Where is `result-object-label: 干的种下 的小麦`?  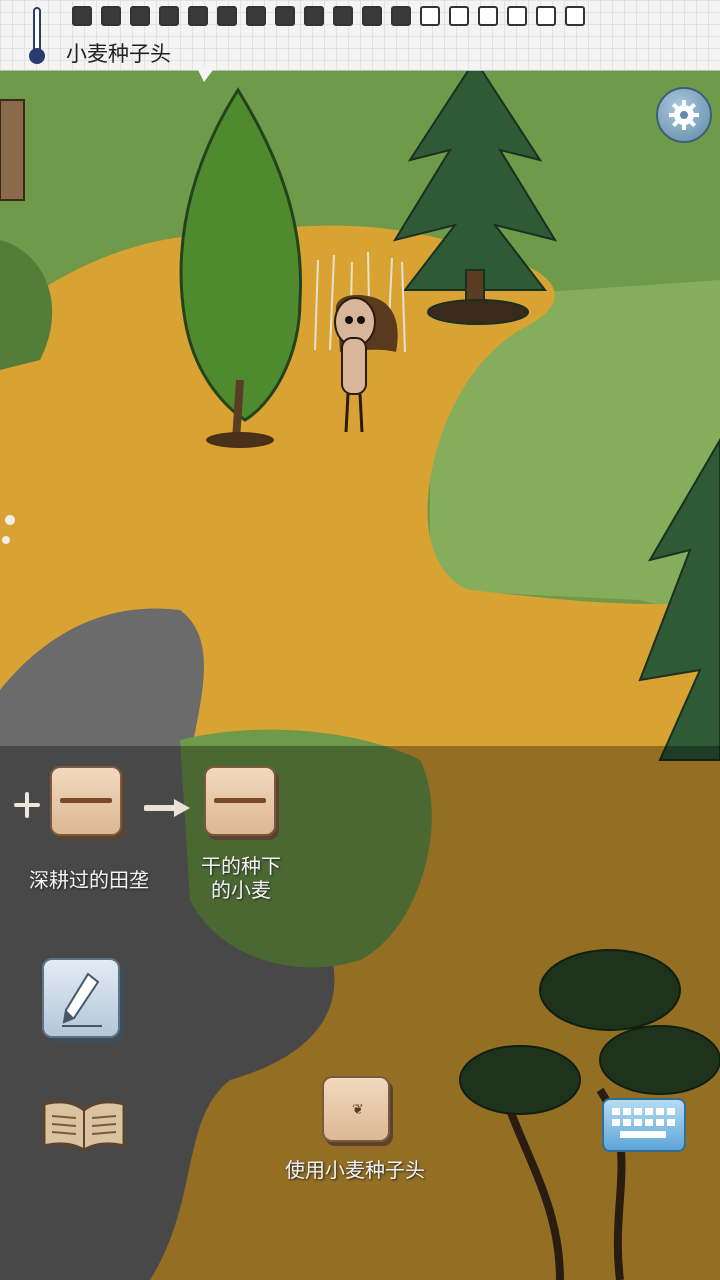
result-object-label: 干的种下 的小麦 is located at coordinates (241, 878).